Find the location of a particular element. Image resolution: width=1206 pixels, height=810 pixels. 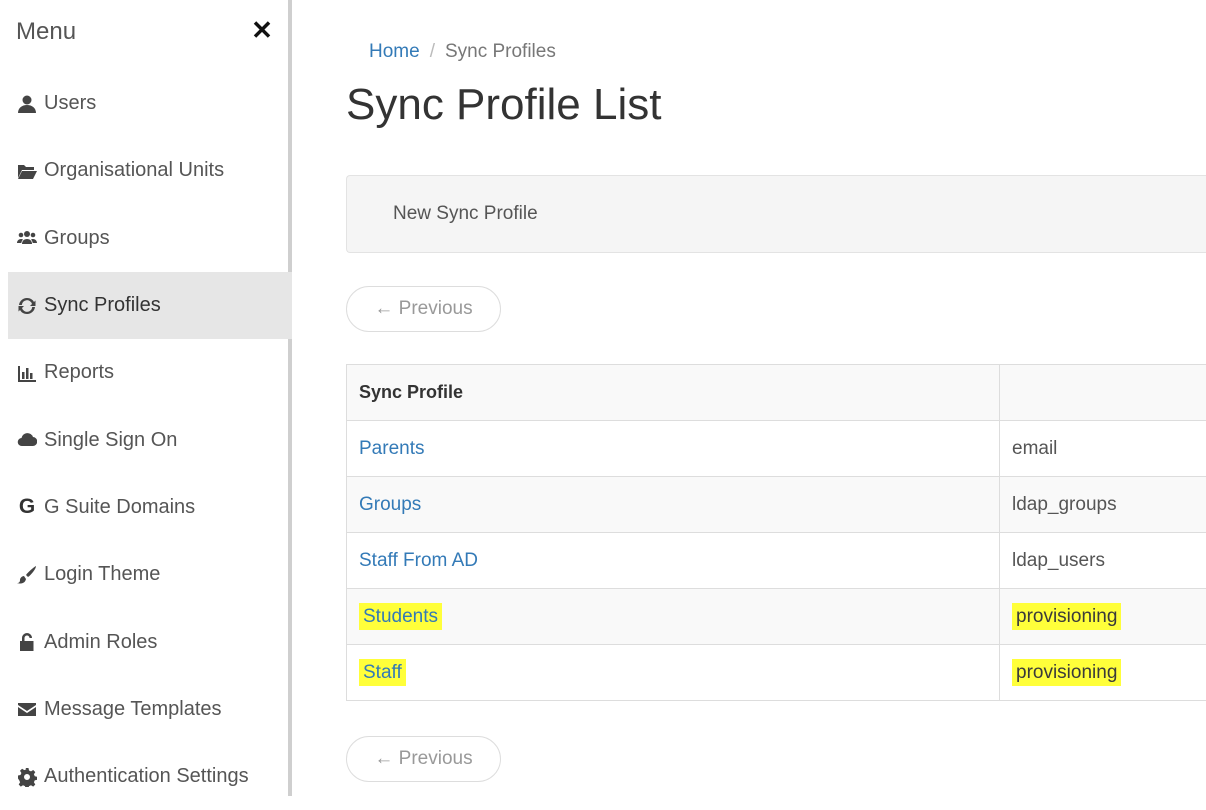

table-header-row: Sync Profile is located at coordinates (776, 393).